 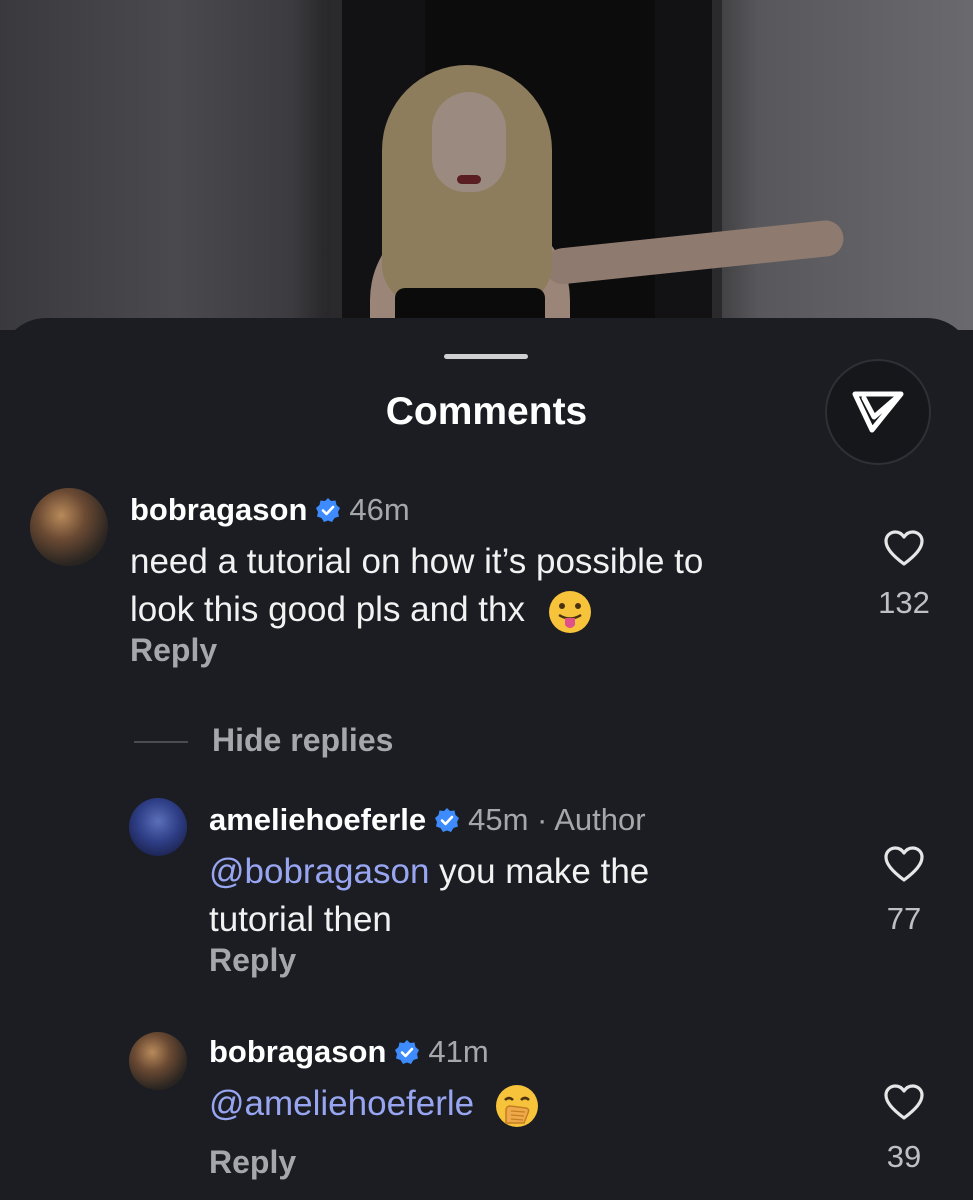 I want to click on timestamp: 46m, so click(x=379, y=509).